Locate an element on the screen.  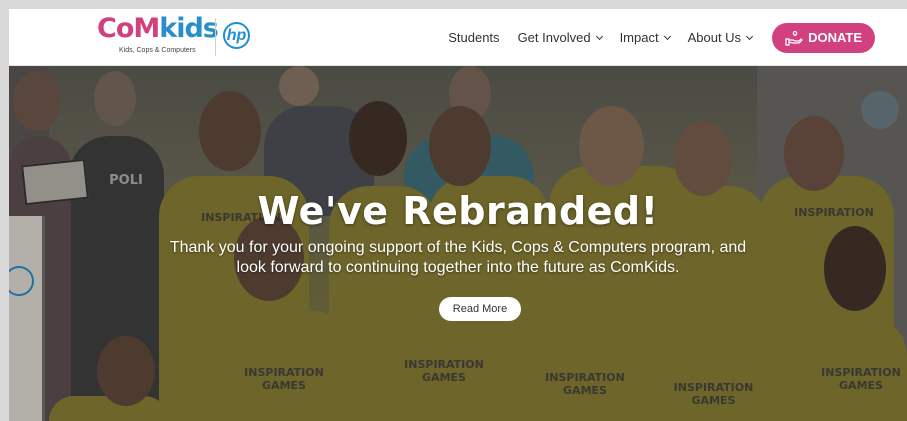
donate-label: DONATE is located at coordinates (835, 37).